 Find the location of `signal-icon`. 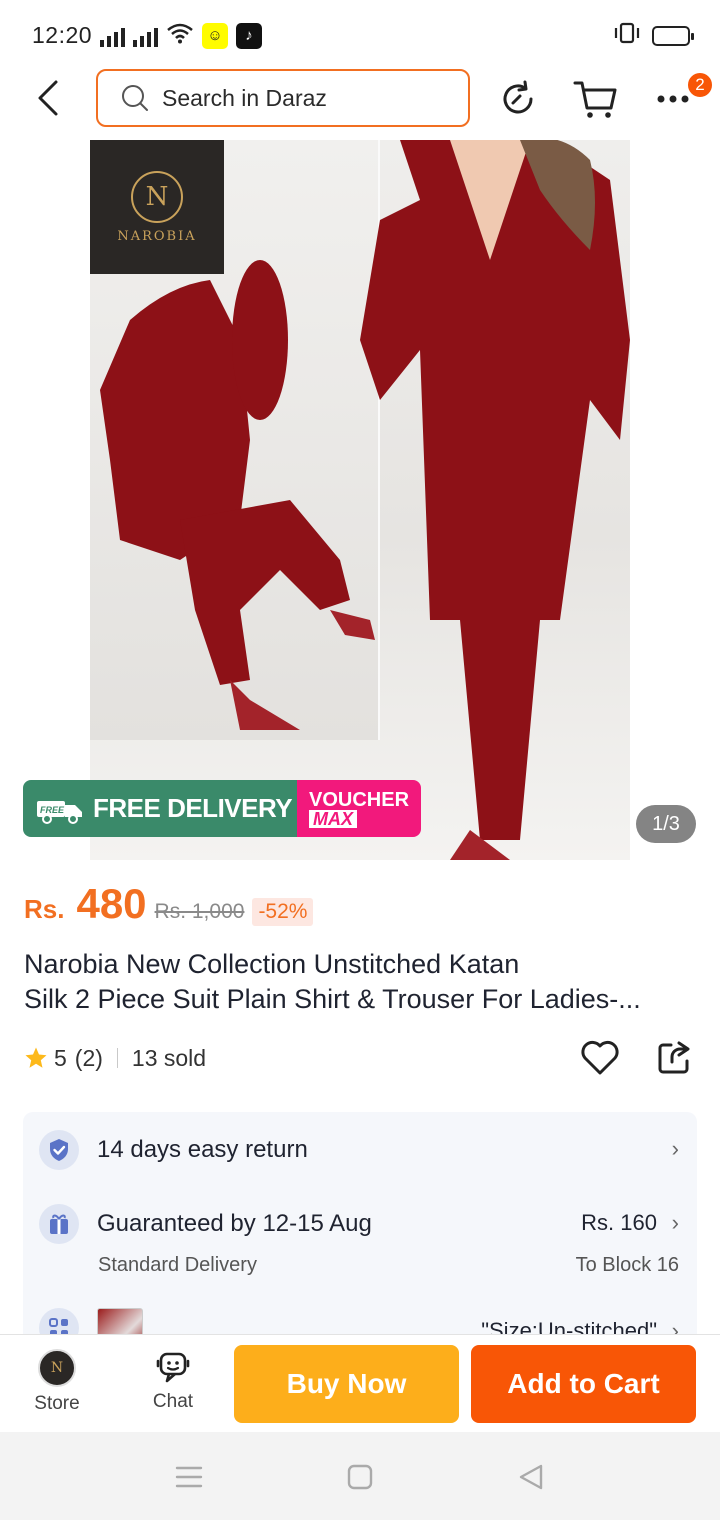

signal-icon is located at coordinates (112, 36).